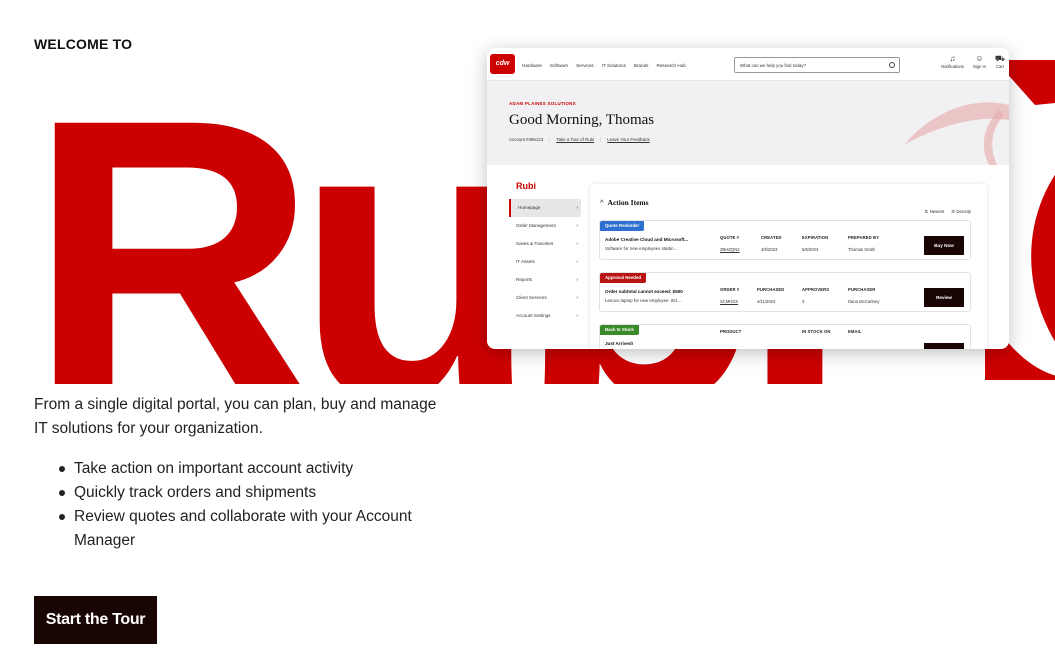 The height and width of the screenshot is (665, 1055). Describe the element at coordinates (628, 202) in the screenshot. I see `action-items-label: Action Items` at that location.